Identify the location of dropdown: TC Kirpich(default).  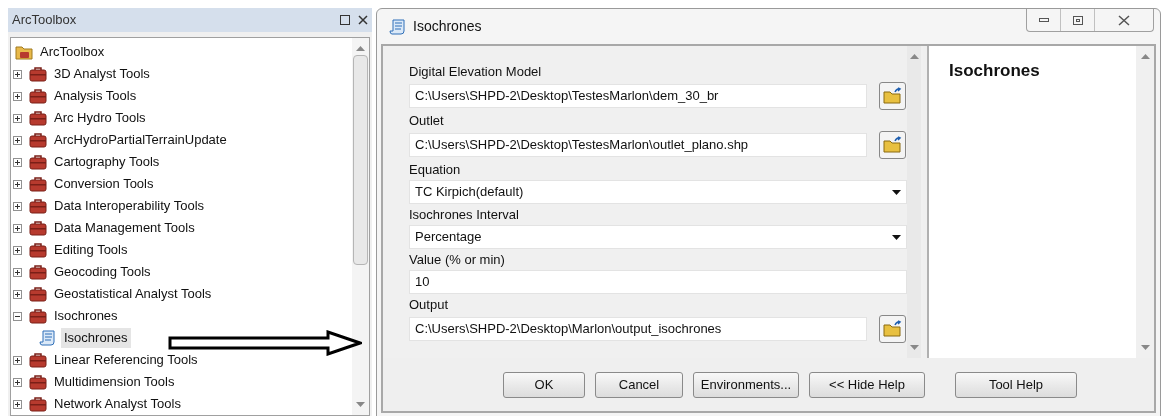
(658, 192).